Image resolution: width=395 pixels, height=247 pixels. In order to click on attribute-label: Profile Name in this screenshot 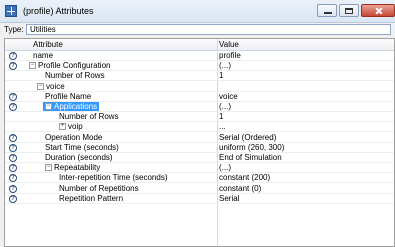, I will do `click(68, 96)`.